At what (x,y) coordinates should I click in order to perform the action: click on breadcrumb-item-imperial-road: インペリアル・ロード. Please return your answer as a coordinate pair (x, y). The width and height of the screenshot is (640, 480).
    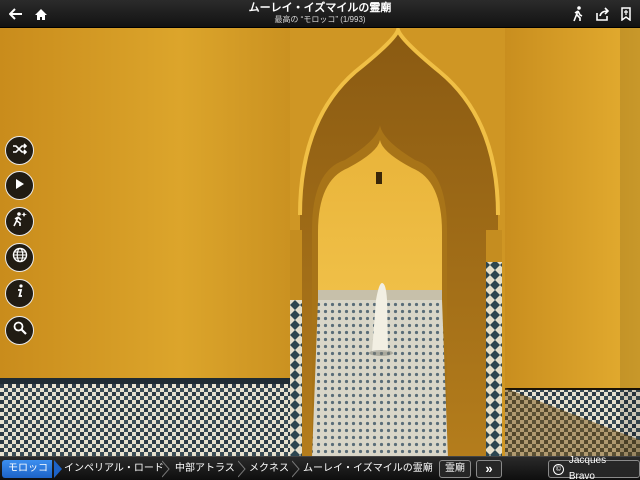
    Looking at the image, I should click on (114, 469).